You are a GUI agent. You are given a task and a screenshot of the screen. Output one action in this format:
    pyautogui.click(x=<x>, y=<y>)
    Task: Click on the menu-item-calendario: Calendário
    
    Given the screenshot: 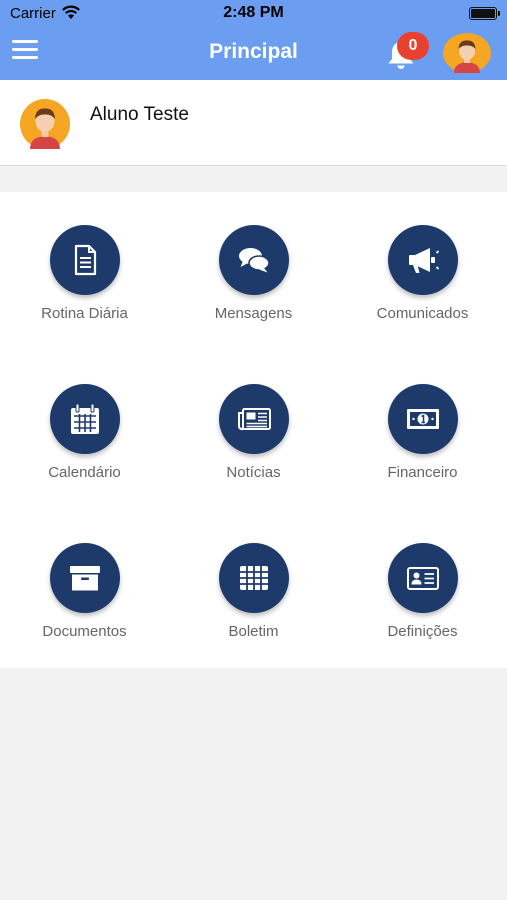 What is the action you would take?
    pyautogui.click(x=84, y=416)
    